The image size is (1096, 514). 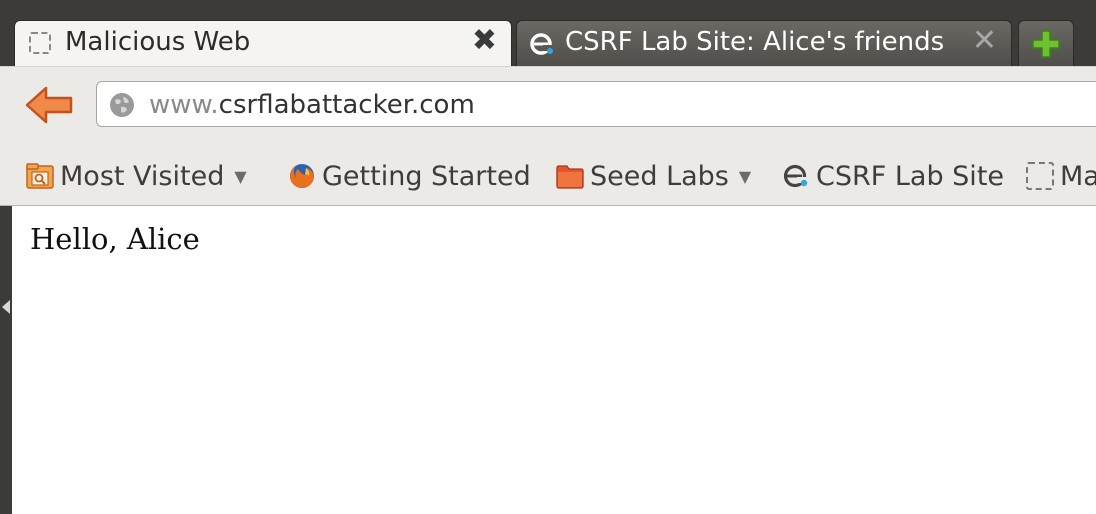 What do you see at coordinates (40, 176) in the screenshot?
I see `smart-folder-icon` at bounding box center [40, 176].